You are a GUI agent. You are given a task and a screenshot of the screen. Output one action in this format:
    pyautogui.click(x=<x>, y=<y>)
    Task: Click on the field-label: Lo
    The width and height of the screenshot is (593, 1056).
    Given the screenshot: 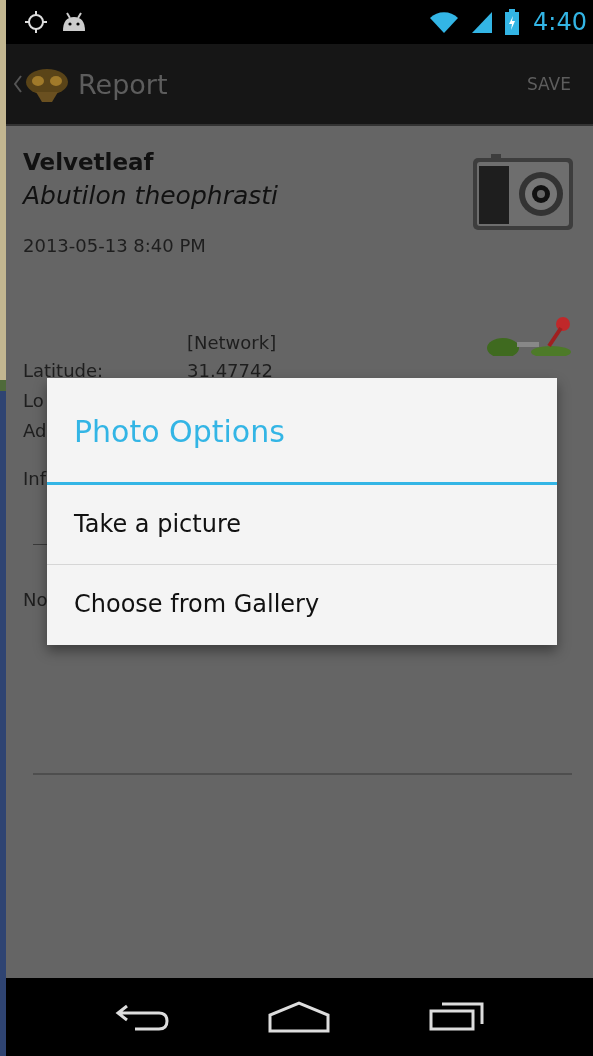 What is the action you would take?
    pyautogui.click(x=33, y=401)
    